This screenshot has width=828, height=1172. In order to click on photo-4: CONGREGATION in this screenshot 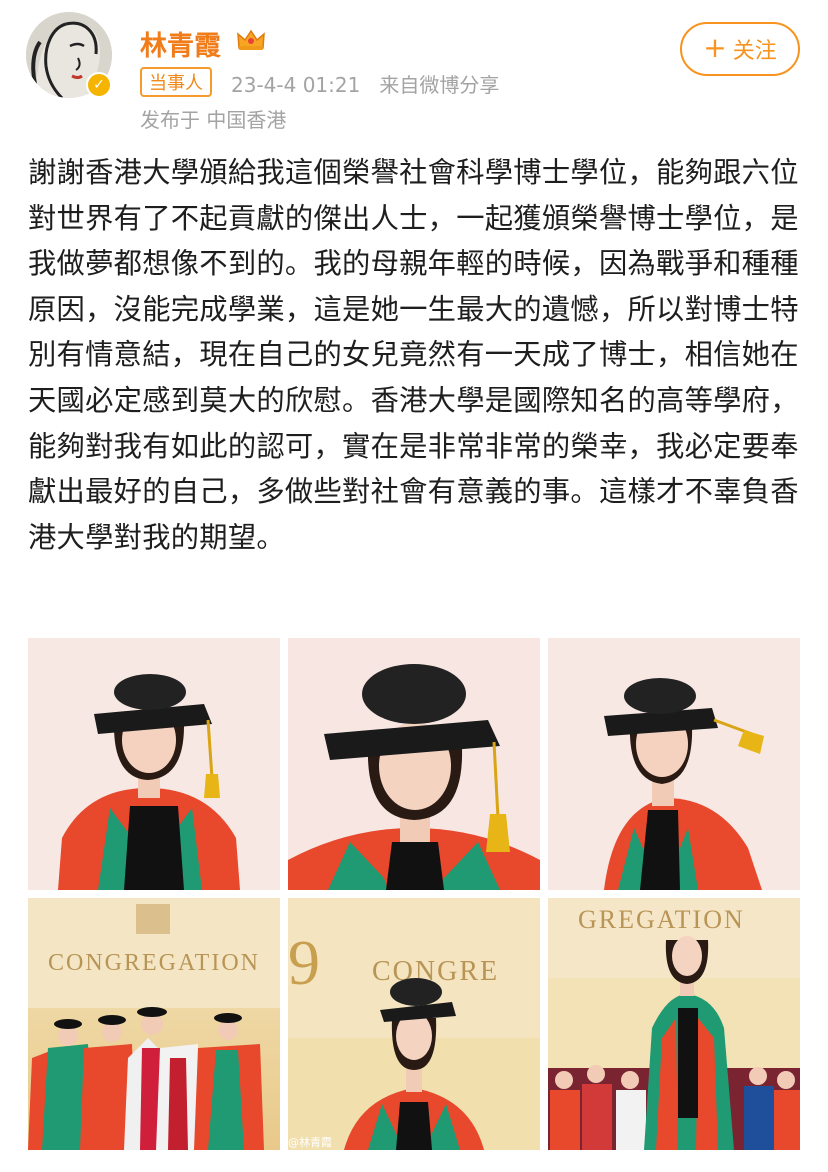, I will do `click(154, 1024)`.